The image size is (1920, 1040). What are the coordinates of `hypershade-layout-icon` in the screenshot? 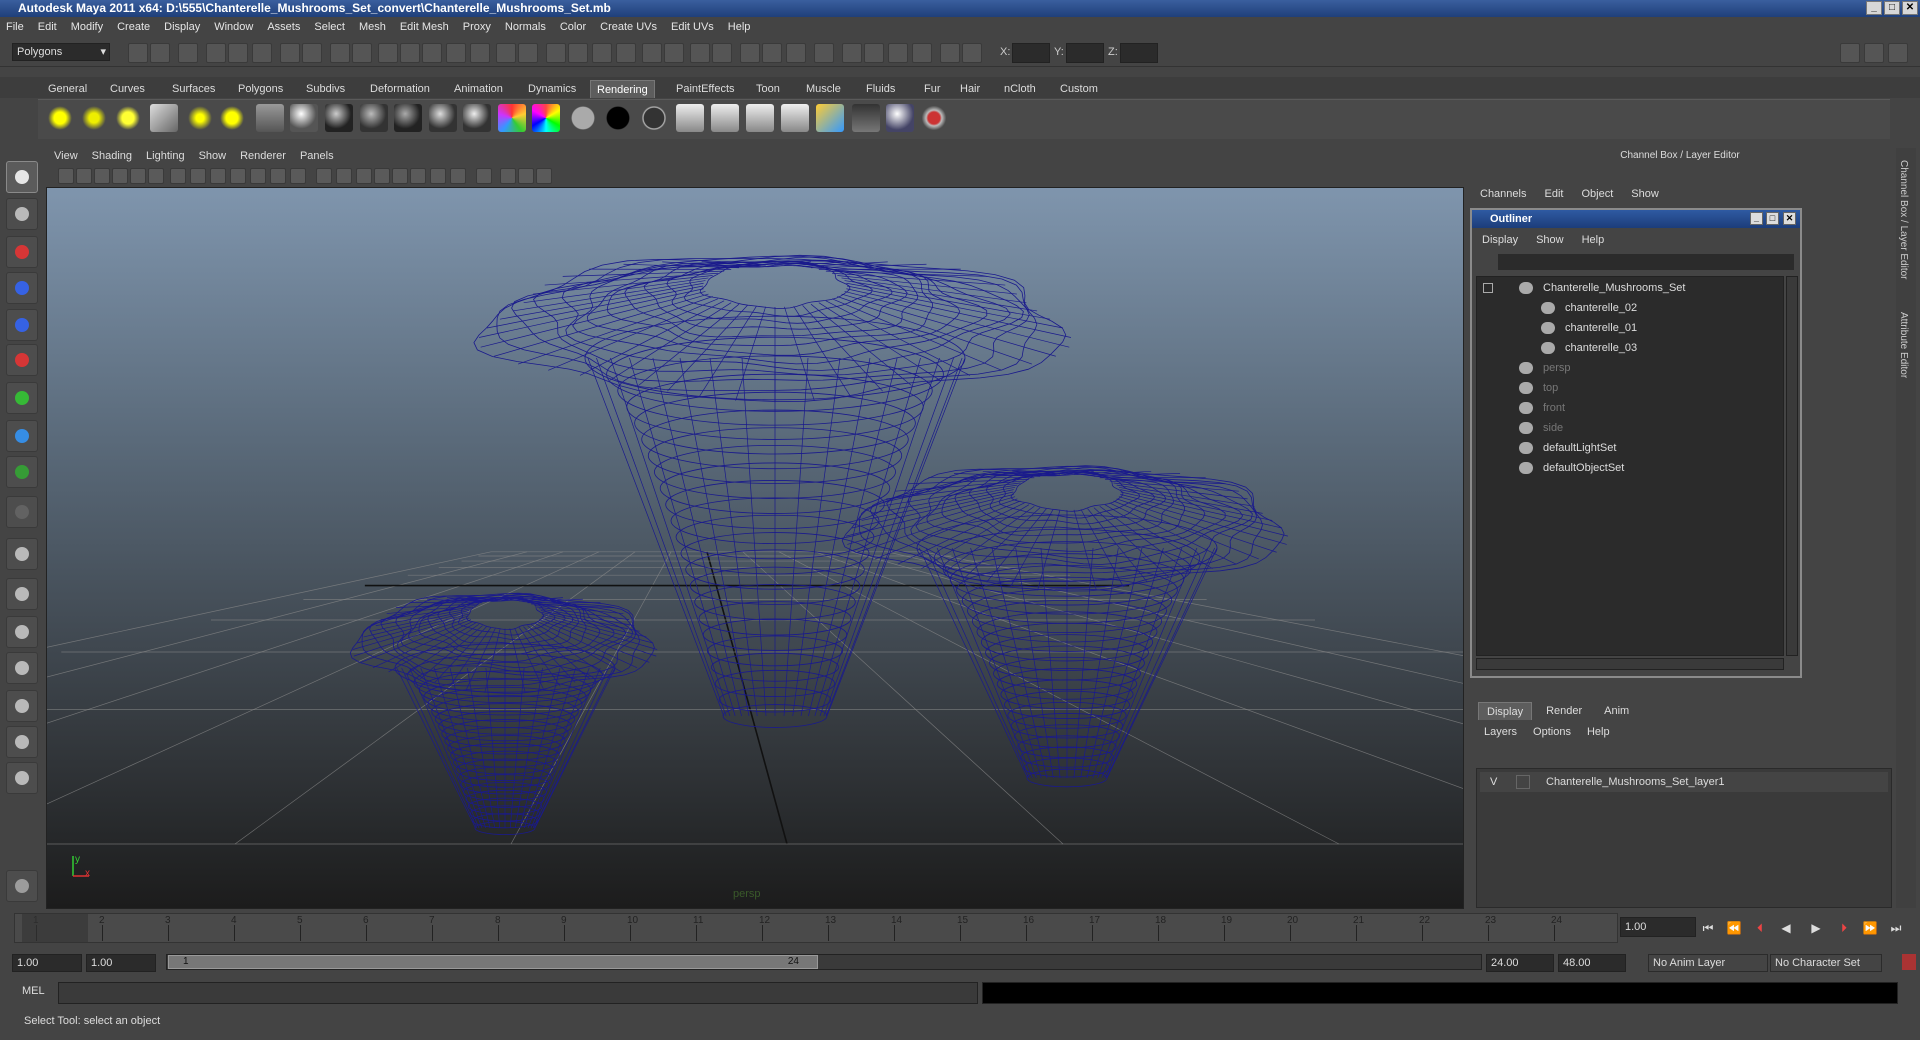 It's located at (22, 706).